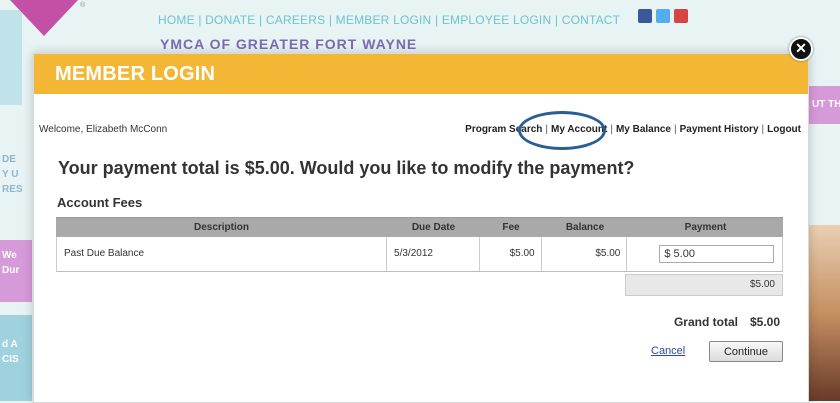 The width and height of the screenshot is (840, 403). What do you see at coordinates (645, 16) in the screenshot?
I see `facebook-icon` at bounding box center [645, 16].